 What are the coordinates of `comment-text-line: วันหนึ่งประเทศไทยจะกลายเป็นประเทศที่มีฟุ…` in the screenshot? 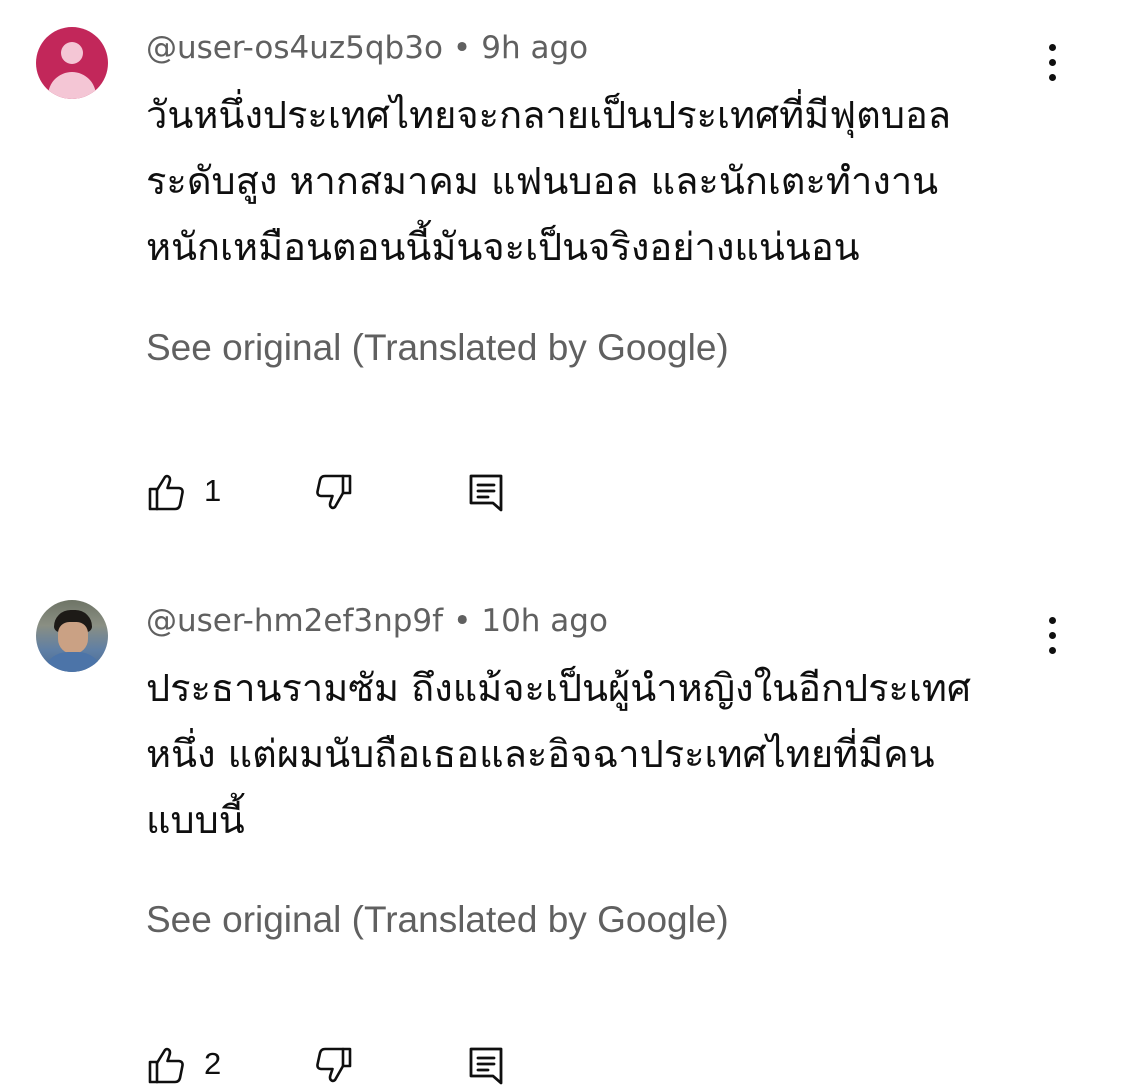 It's located at (549, 115).